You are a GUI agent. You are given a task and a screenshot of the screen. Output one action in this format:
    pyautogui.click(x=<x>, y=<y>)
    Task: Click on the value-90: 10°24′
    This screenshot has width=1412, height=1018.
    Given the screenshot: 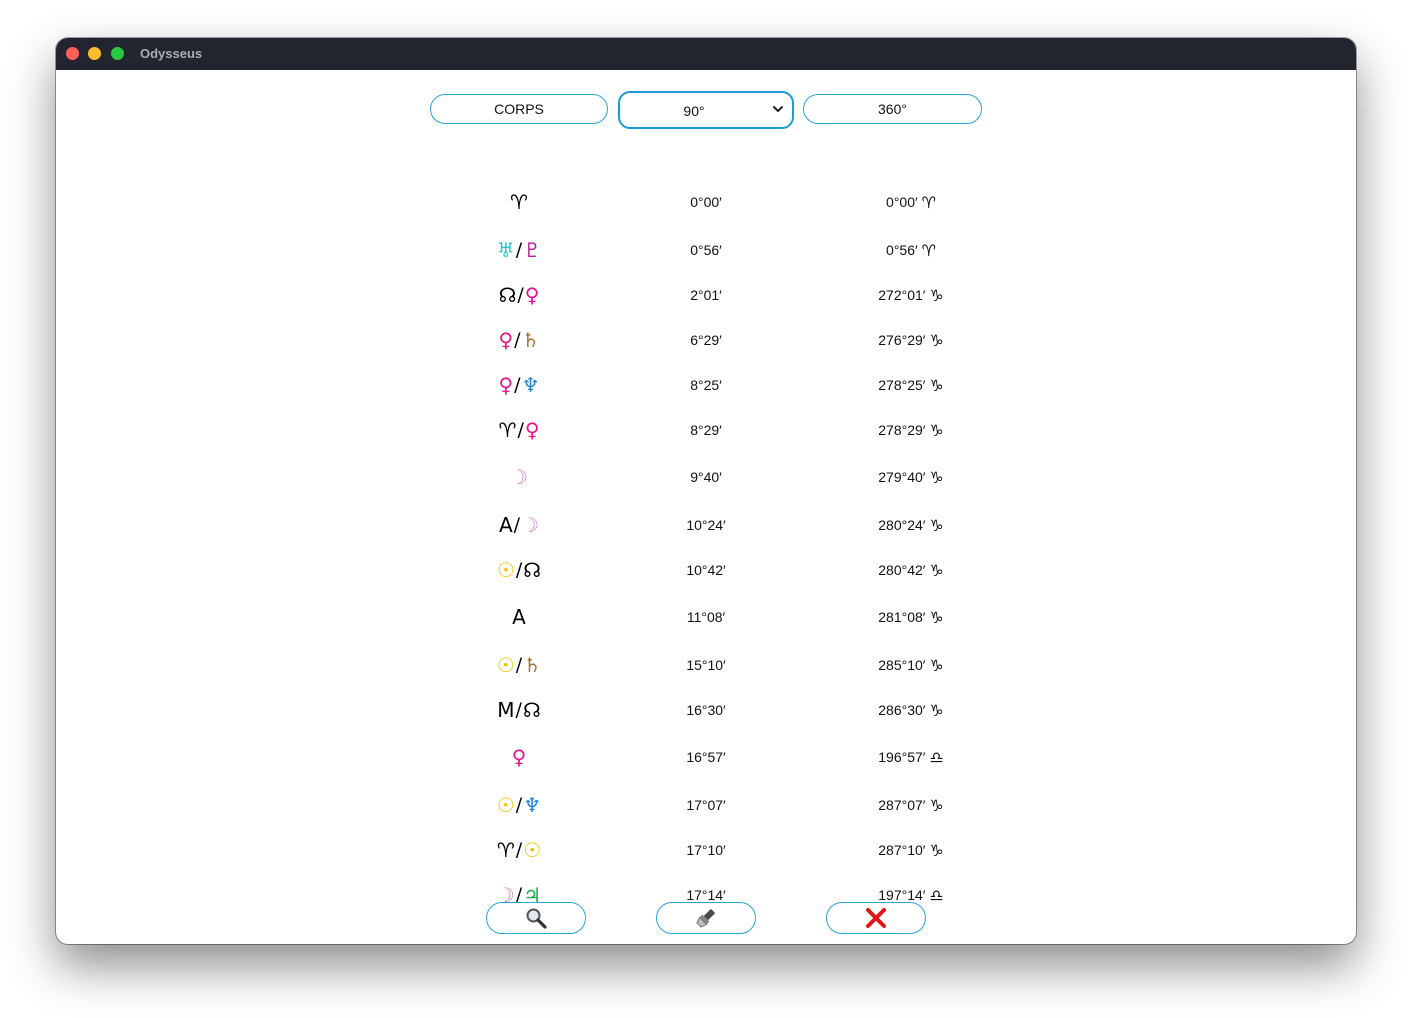 What is the action you would take?
    pyautogui.click(x=706, y=525)
    